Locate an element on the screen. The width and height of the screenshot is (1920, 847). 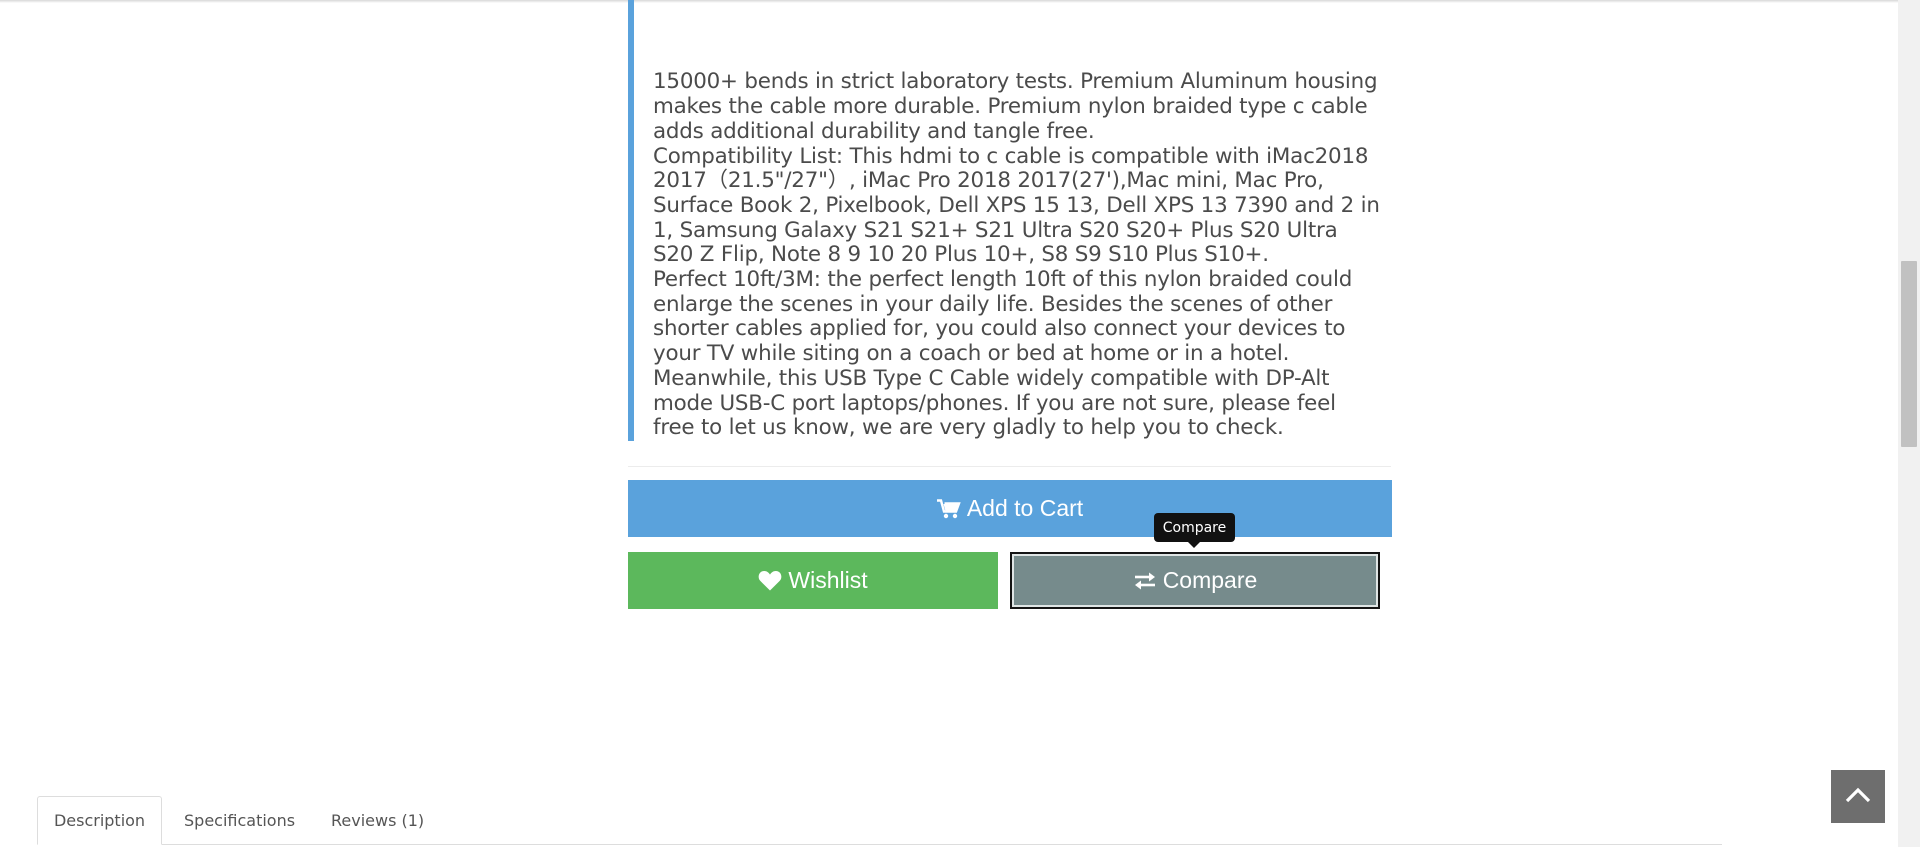
wishlist-button: Wishlist is located at coordinates (813, 580).